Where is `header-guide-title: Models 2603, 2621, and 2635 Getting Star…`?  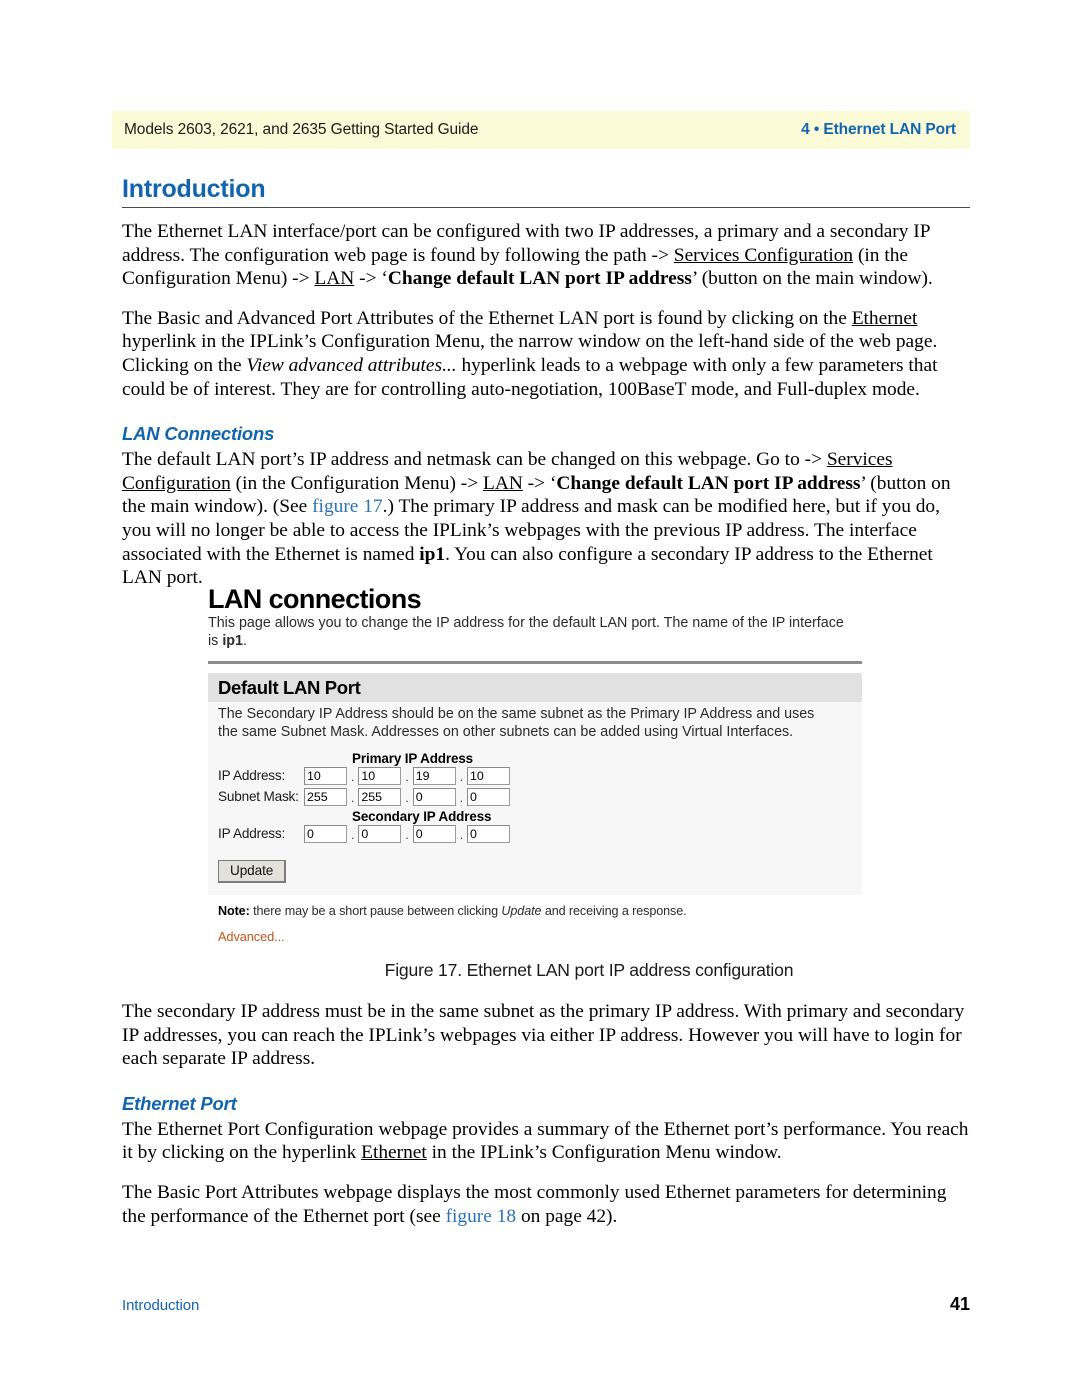 header-guide-title: Models 2603, 2621, and 2635 Getting Star… is located at coordinates (301, 129).